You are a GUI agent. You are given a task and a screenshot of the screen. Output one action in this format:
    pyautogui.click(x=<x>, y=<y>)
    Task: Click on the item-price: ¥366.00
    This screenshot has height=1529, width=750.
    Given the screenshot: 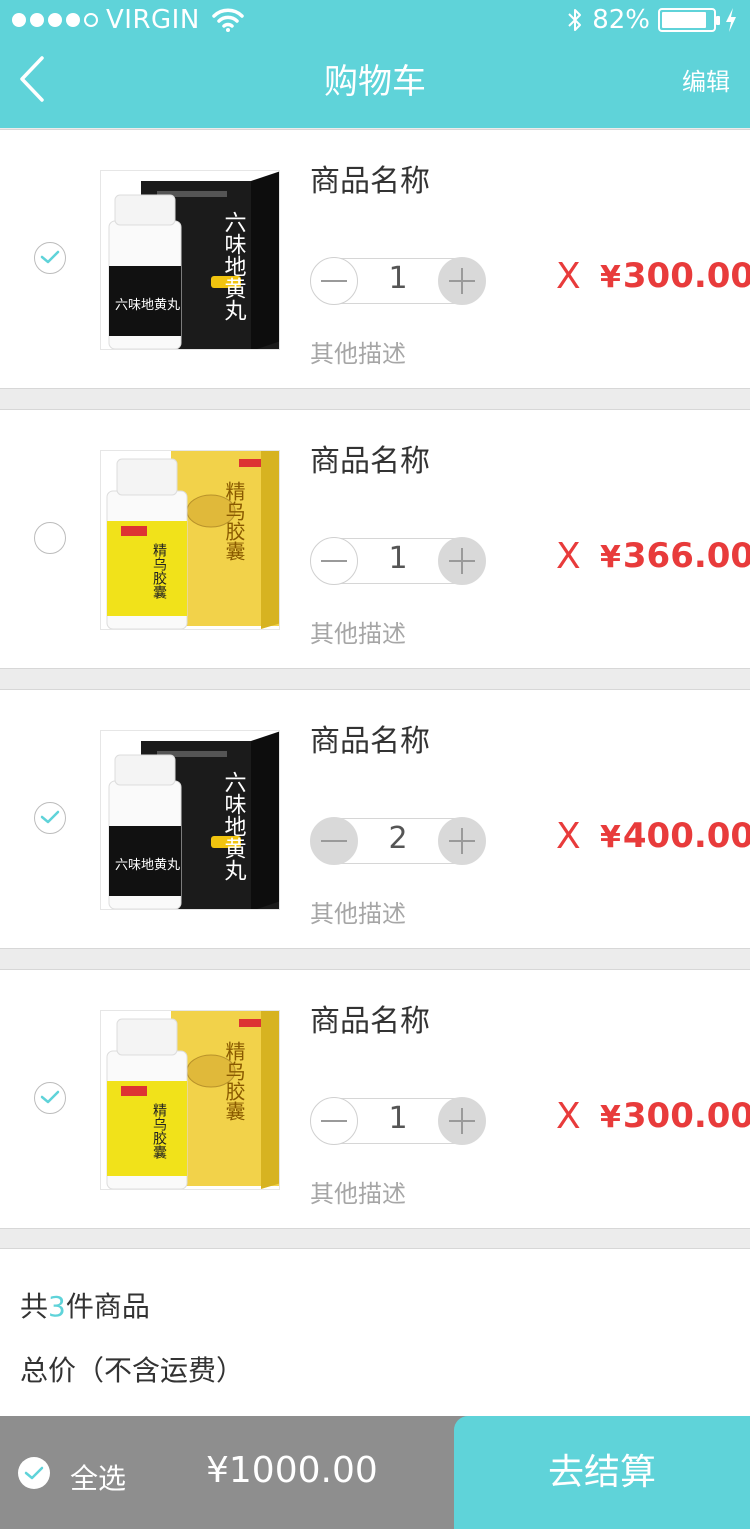 What is the action you would take?
    pyautogui.click(x=675, y=556)
    